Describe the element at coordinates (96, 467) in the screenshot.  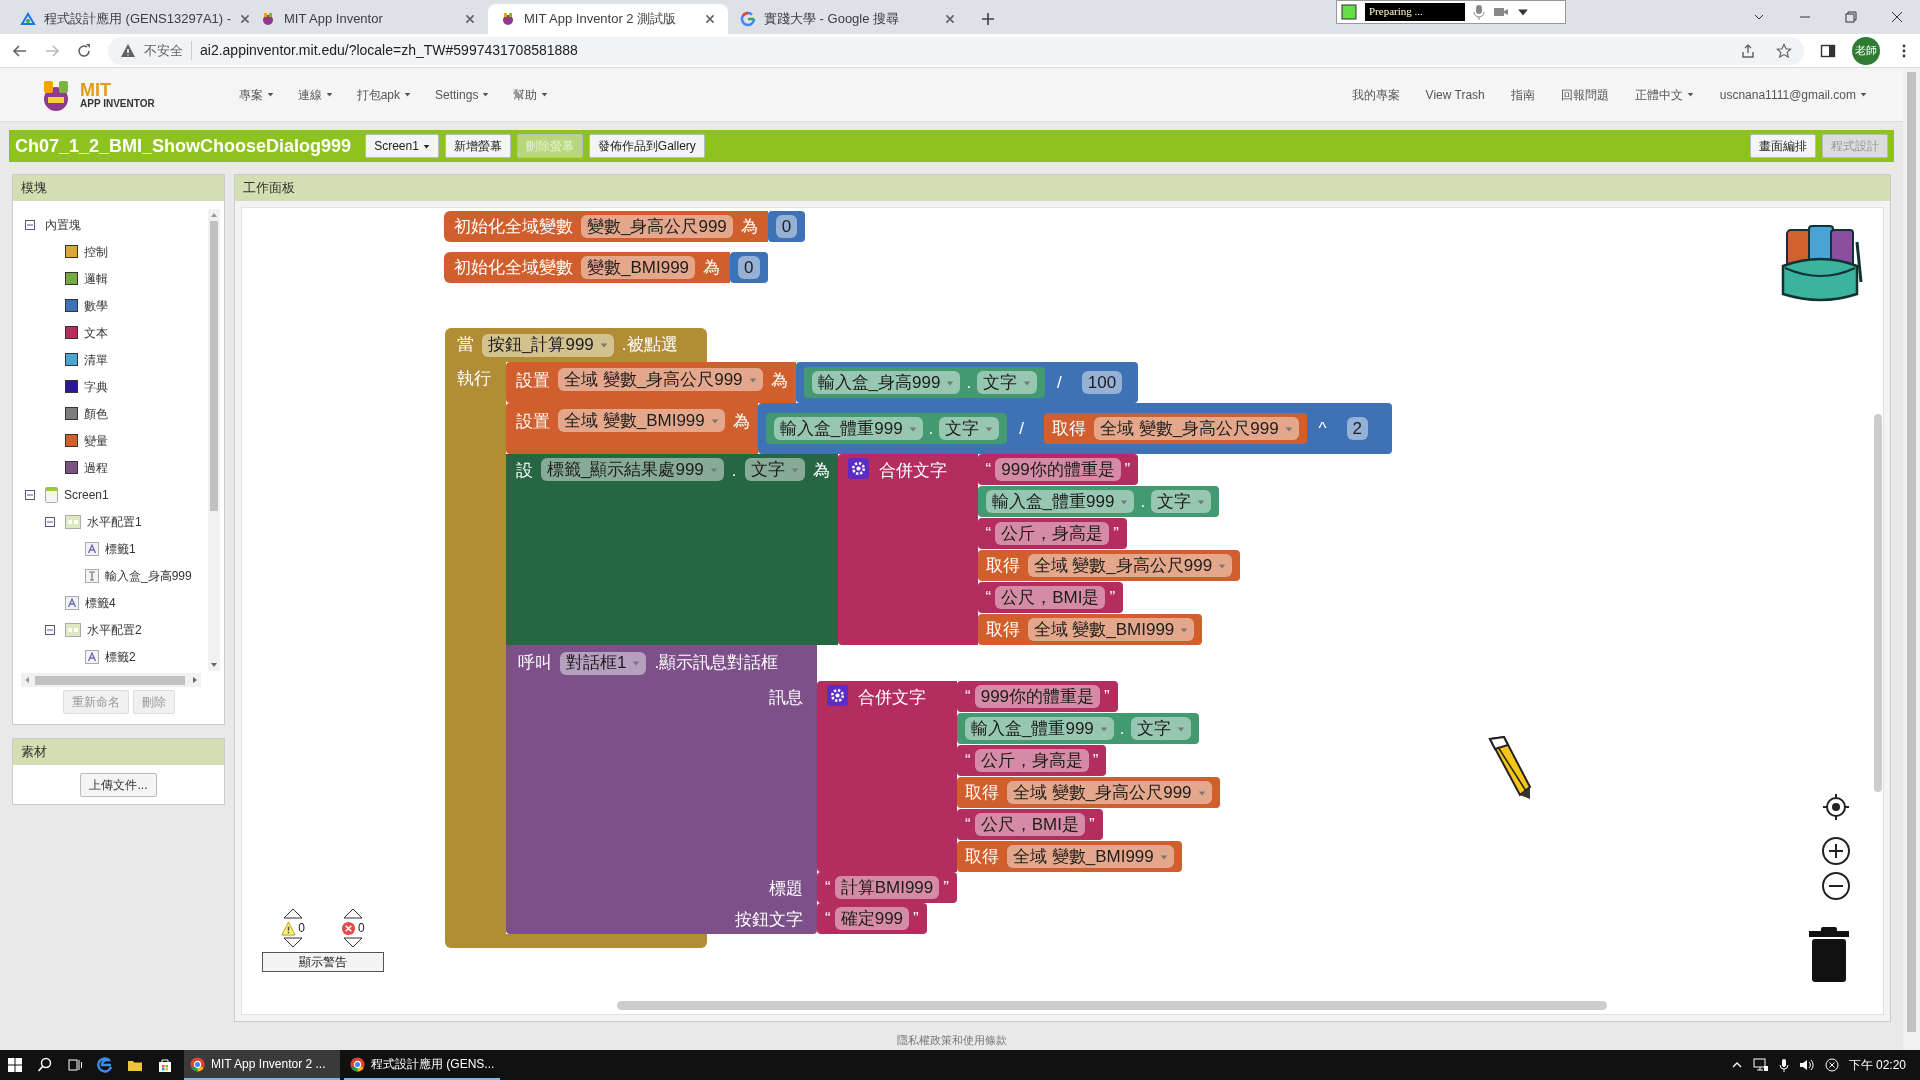
I see `tree-item: 過程` at that location.